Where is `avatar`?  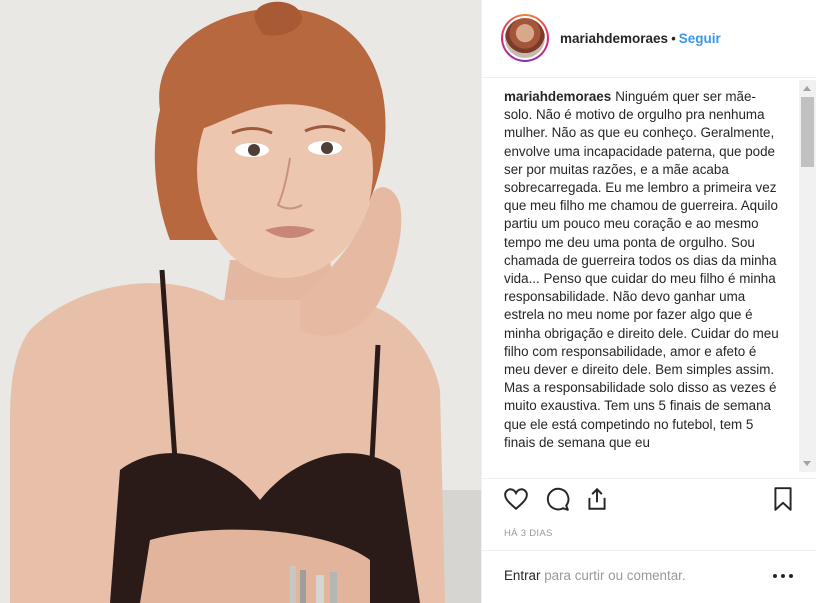
avatar is located at coordinates (525, 38).